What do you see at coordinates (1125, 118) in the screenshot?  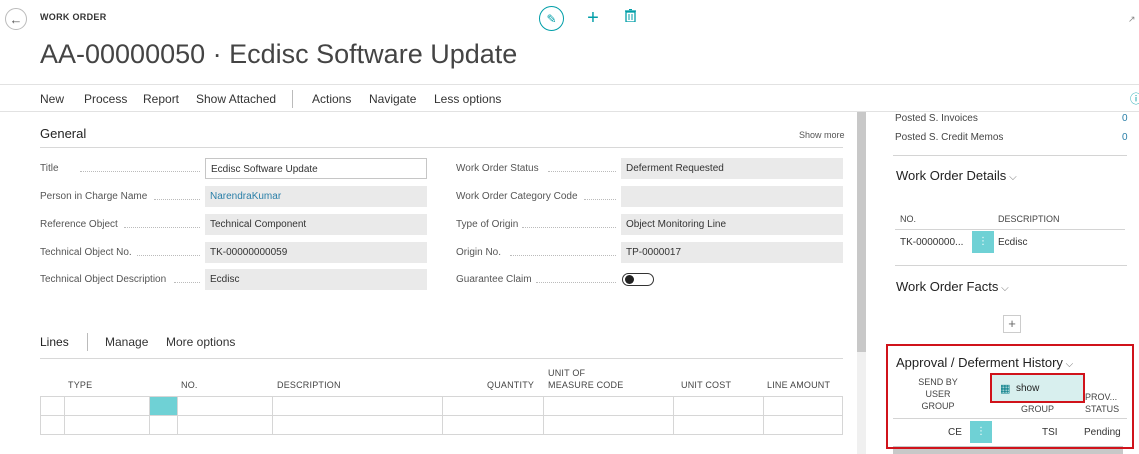 I see `posted-invoices-value: 0` at bounding box center [1125, 118].